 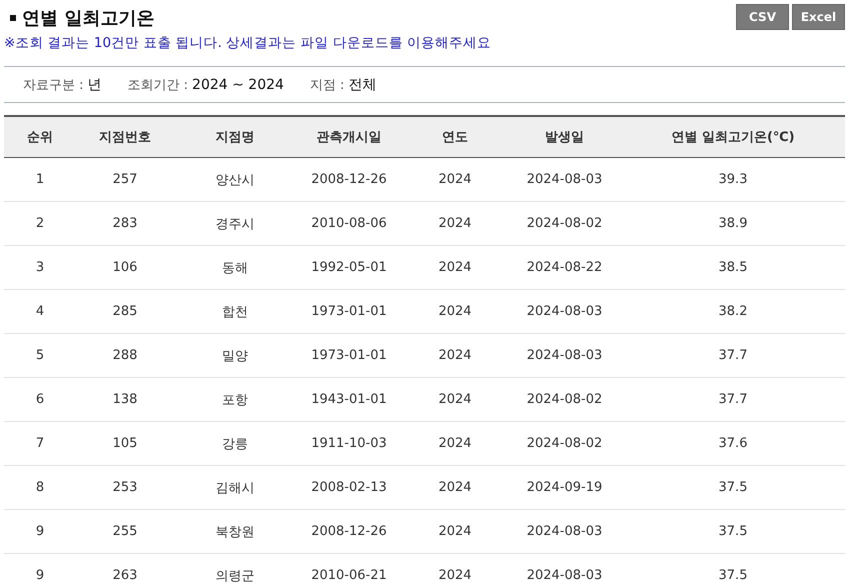 I want to click on download-button: Excel, so click(x=818, y=17).